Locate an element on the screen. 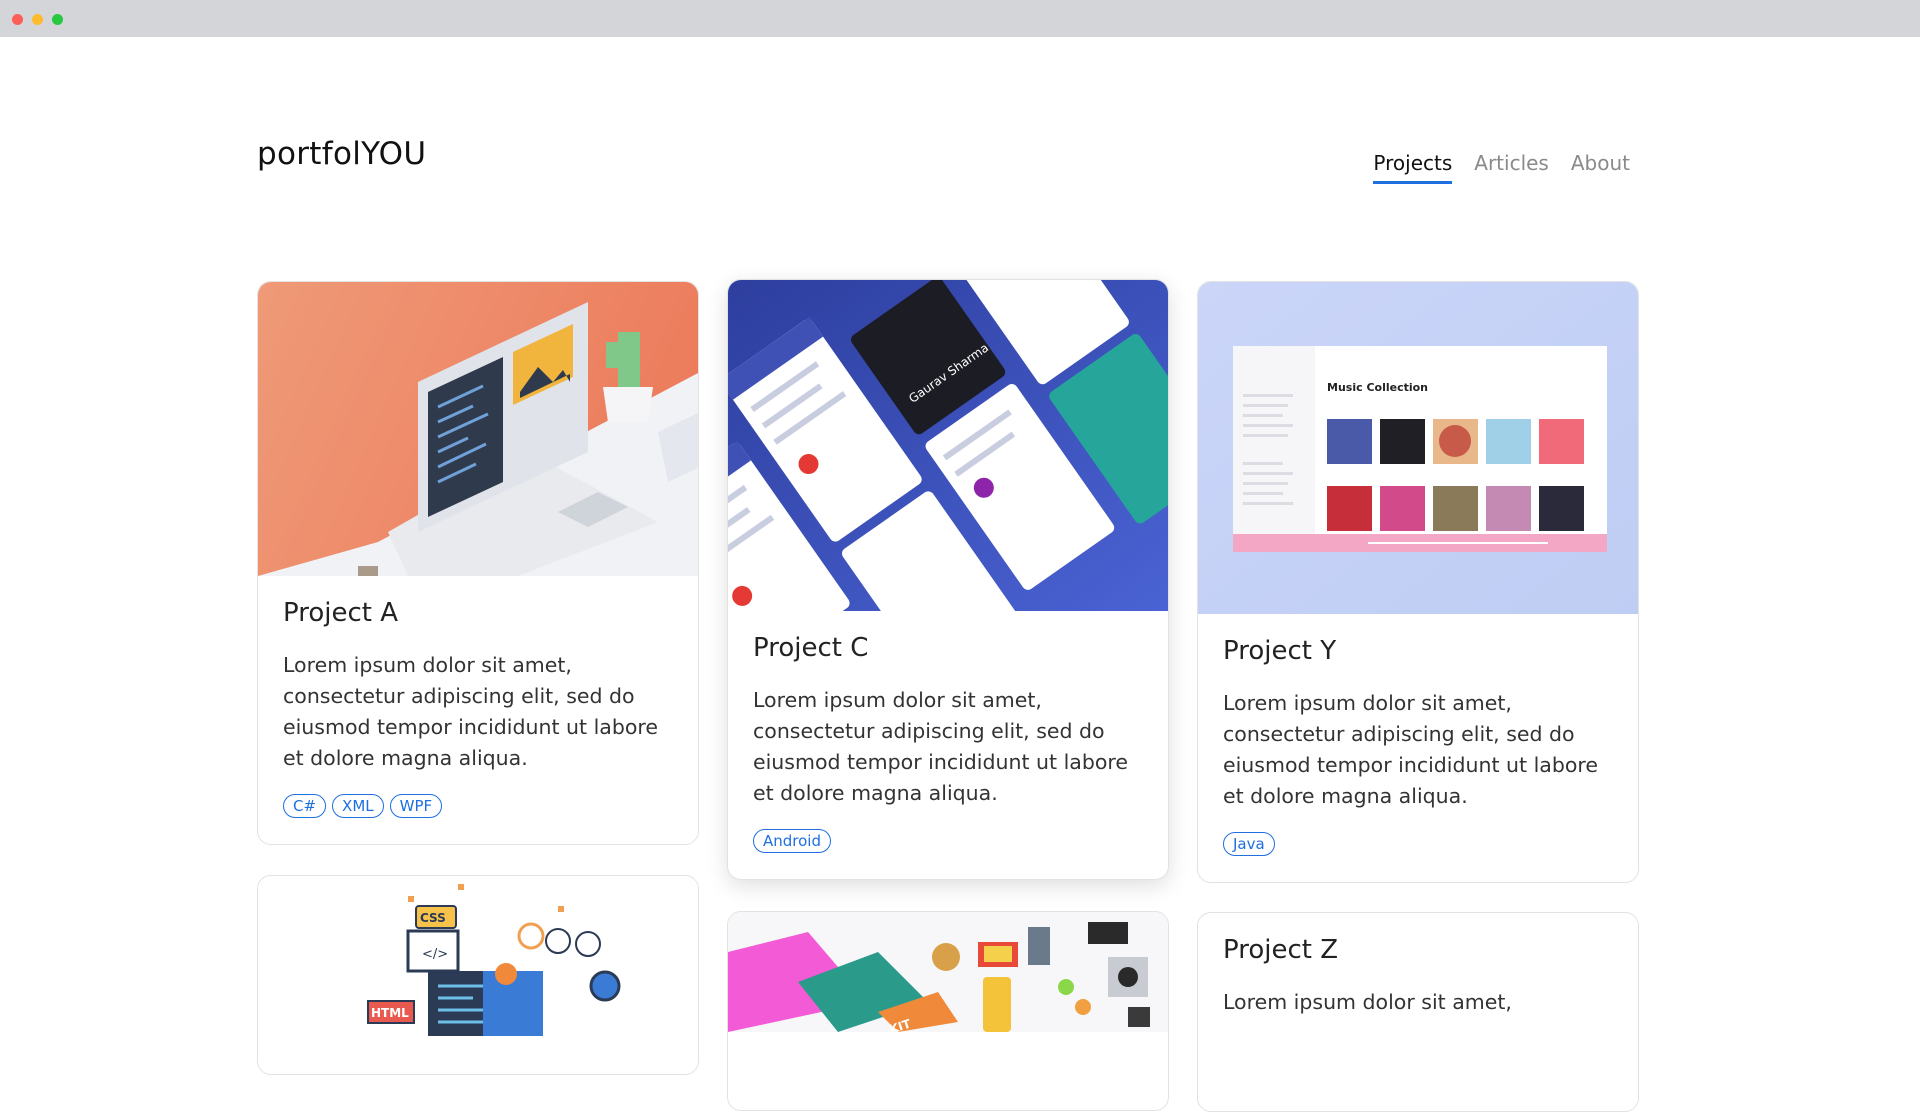 The image size is (1920, 1112). browser-window-bar is located at coordinates (960, 18).